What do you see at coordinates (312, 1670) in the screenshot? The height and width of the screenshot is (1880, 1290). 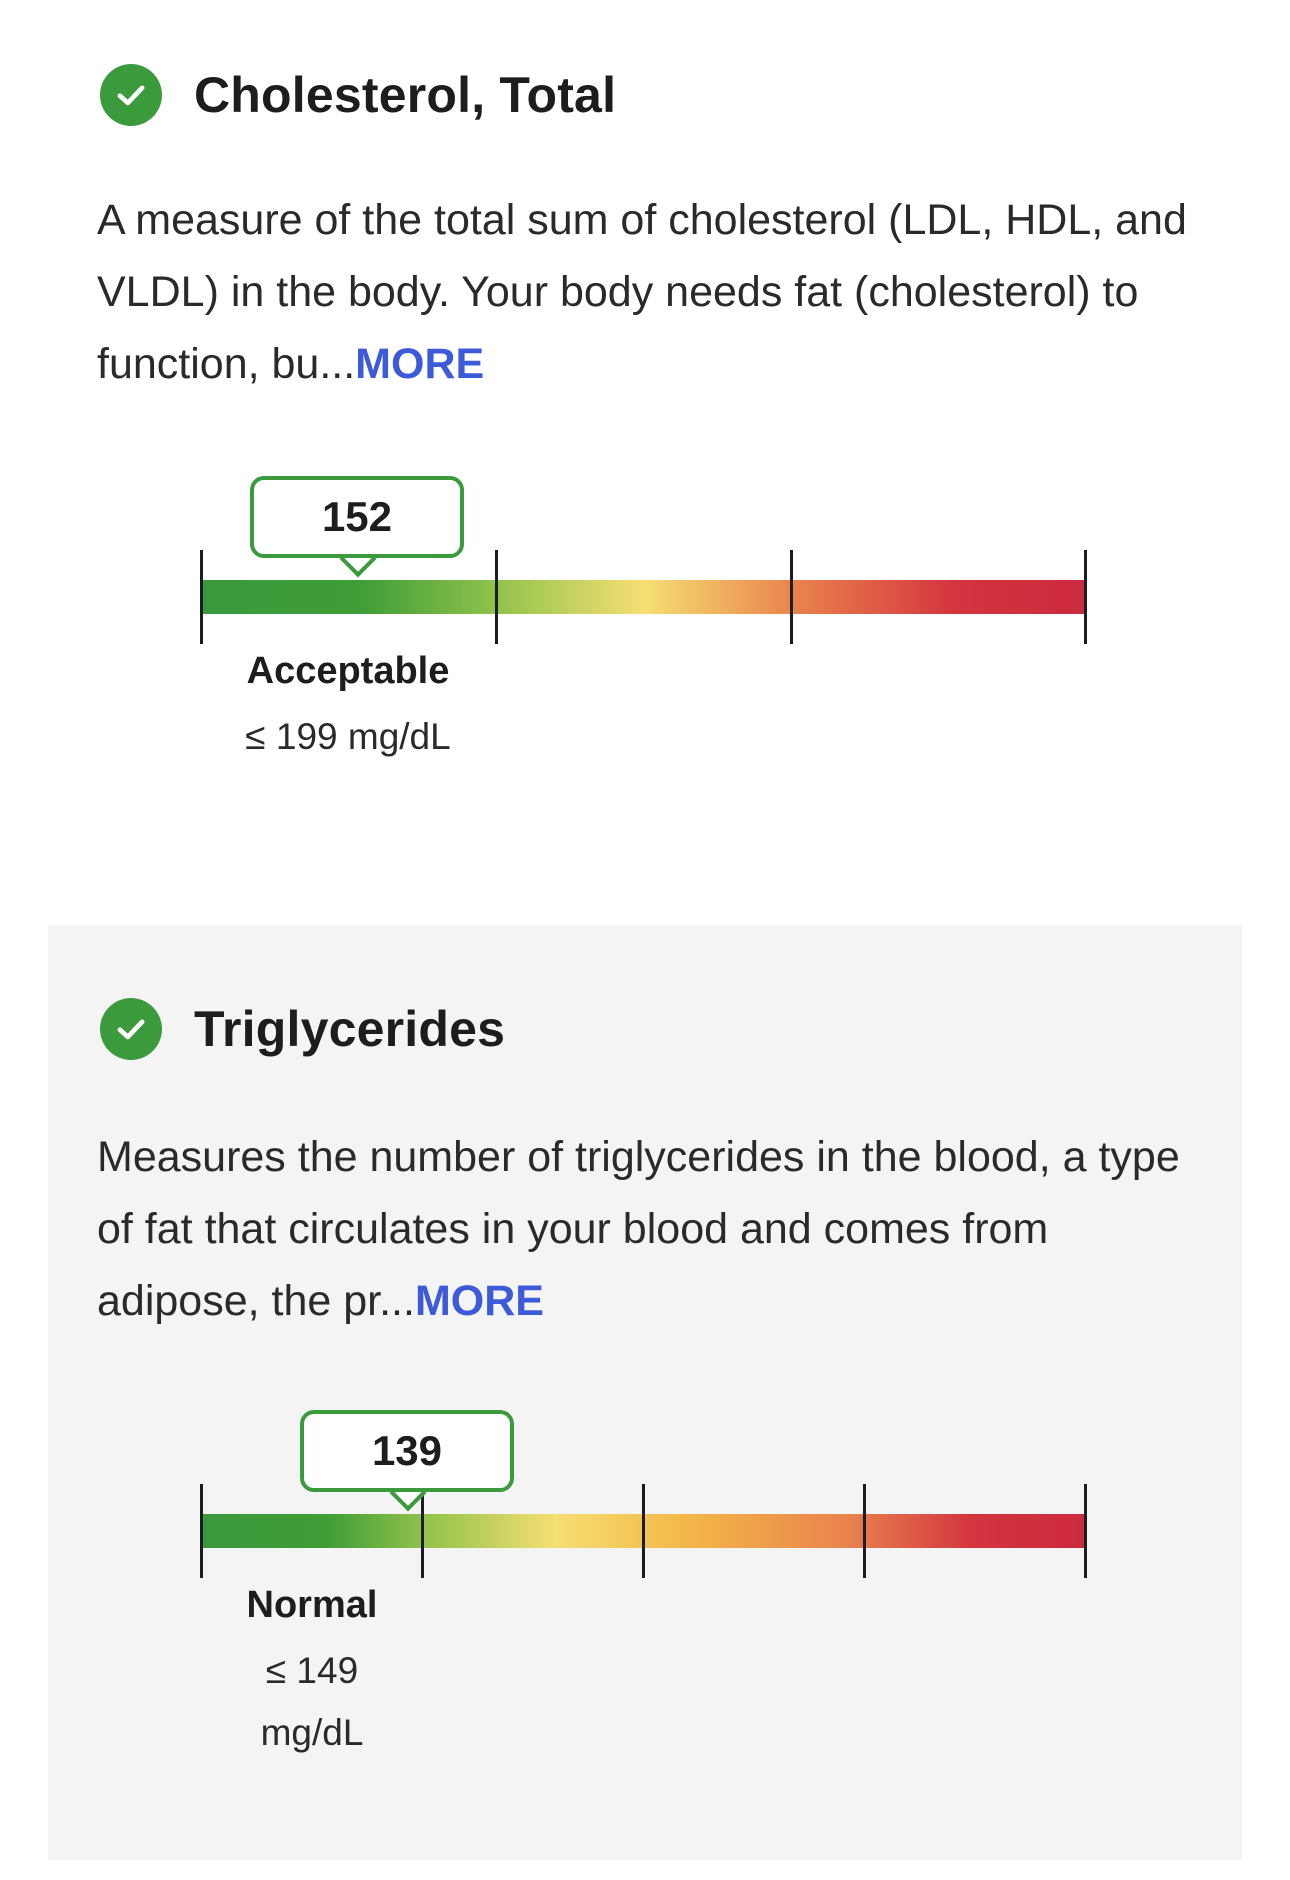 I see `range-value-line-1: ≤ 149` at bounding box center [312, 1670].